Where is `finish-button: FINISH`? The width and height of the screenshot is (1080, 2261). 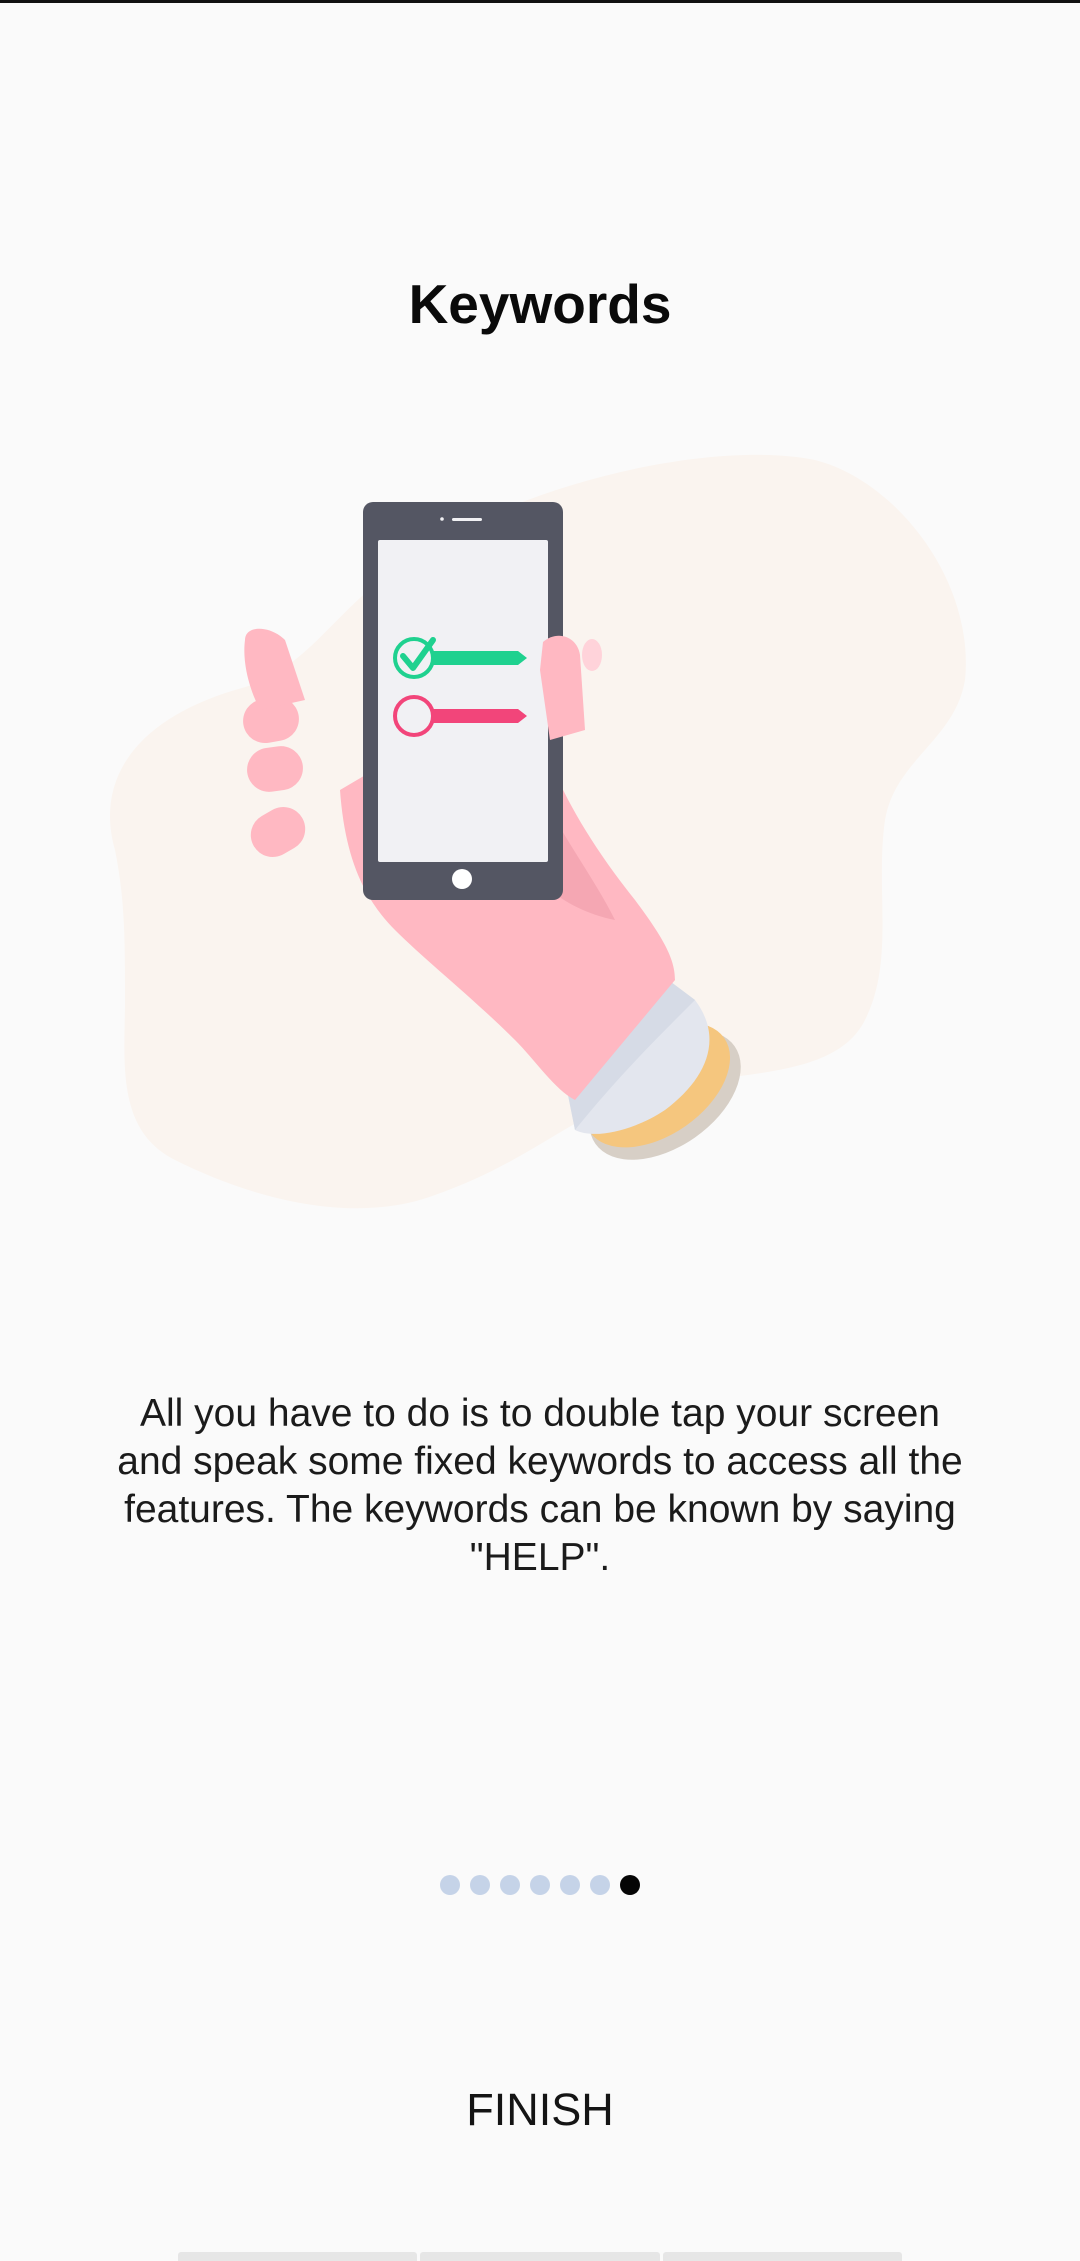
finish-button: FINISH is located at coordinates (540, 2110).